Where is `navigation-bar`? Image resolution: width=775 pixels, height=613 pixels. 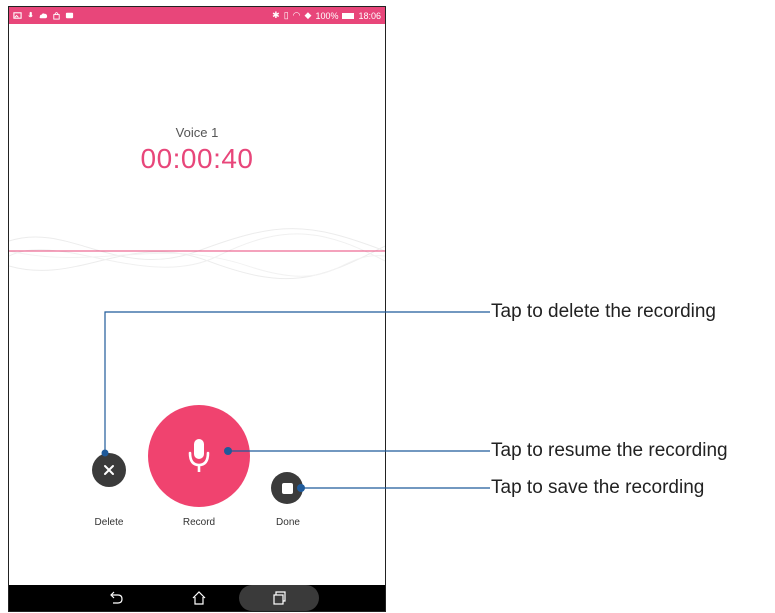
navigation-bar is located at coordinates (197, 598).